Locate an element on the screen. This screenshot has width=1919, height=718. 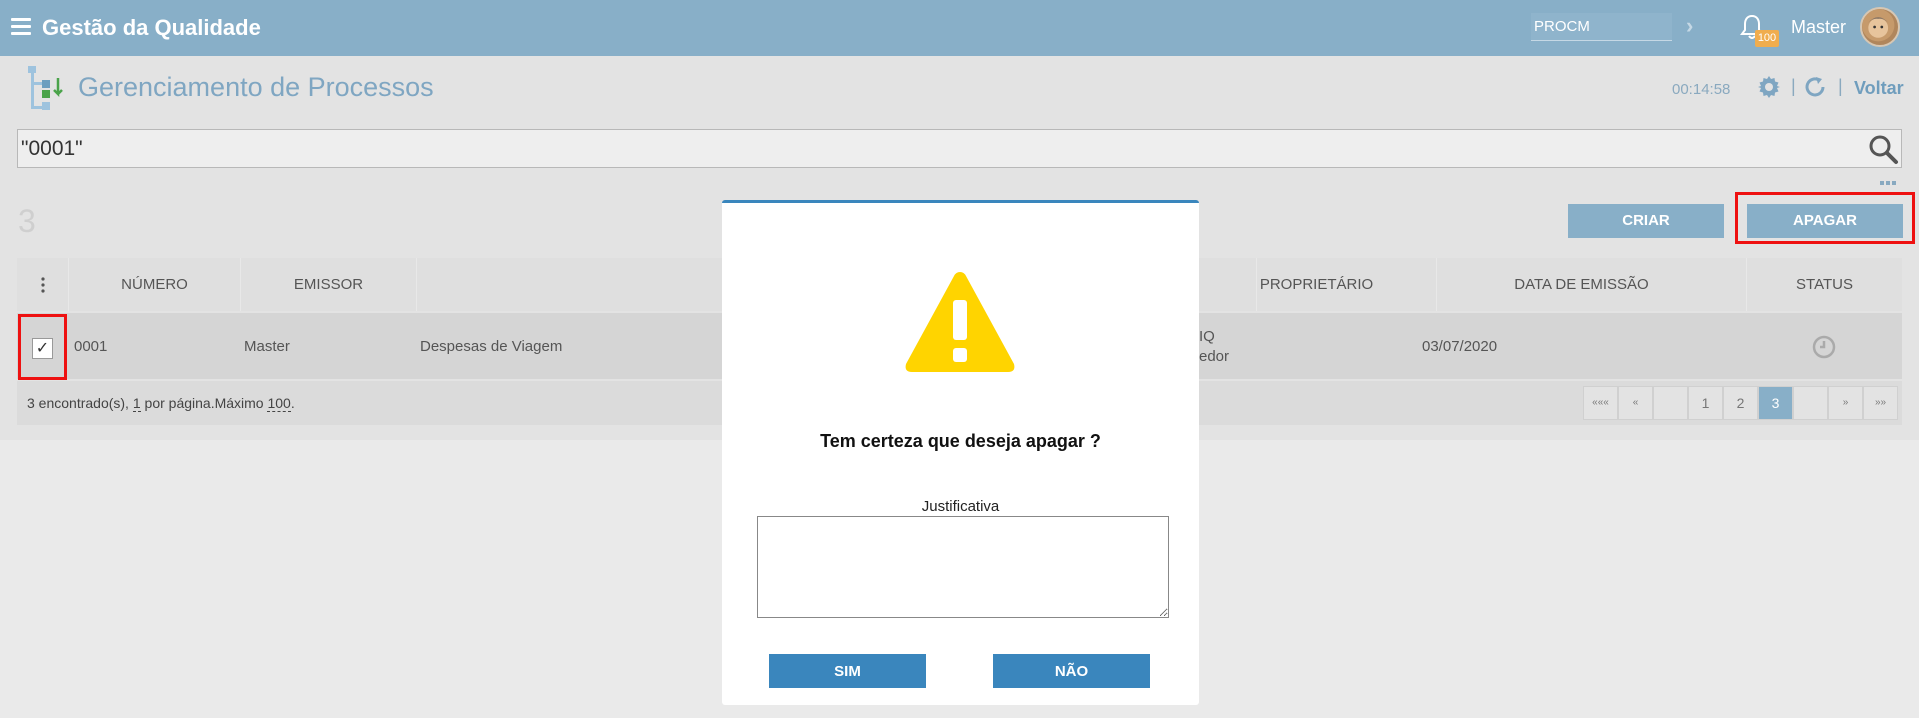
cell-tipo: Despesas de Viagem is located at coordinates (491, 346).